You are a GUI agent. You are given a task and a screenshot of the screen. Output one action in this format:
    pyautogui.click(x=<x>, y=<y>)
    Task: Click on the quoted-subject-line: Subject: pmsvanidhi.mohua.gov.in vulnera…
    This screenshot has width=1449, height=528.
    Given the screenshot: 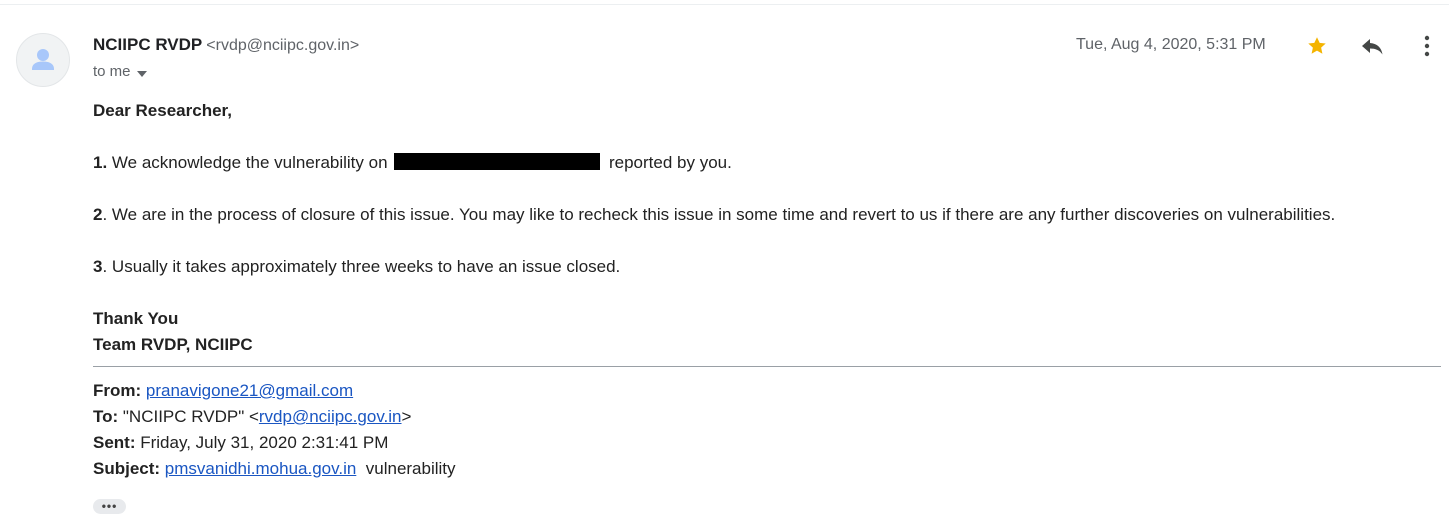 What is the action you would take?
    pyautogui.click(x=274, y=469)
    